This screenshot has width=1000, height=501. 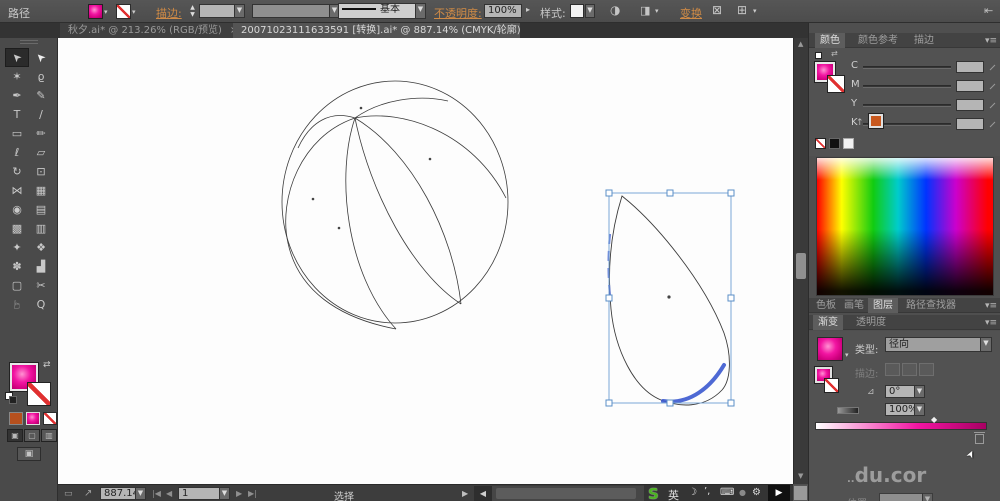 What do you see at coordinates (106, 12) in the screenshot?
I see `fill-dropdown-icon: ▾` at bounding box center [106, 12].